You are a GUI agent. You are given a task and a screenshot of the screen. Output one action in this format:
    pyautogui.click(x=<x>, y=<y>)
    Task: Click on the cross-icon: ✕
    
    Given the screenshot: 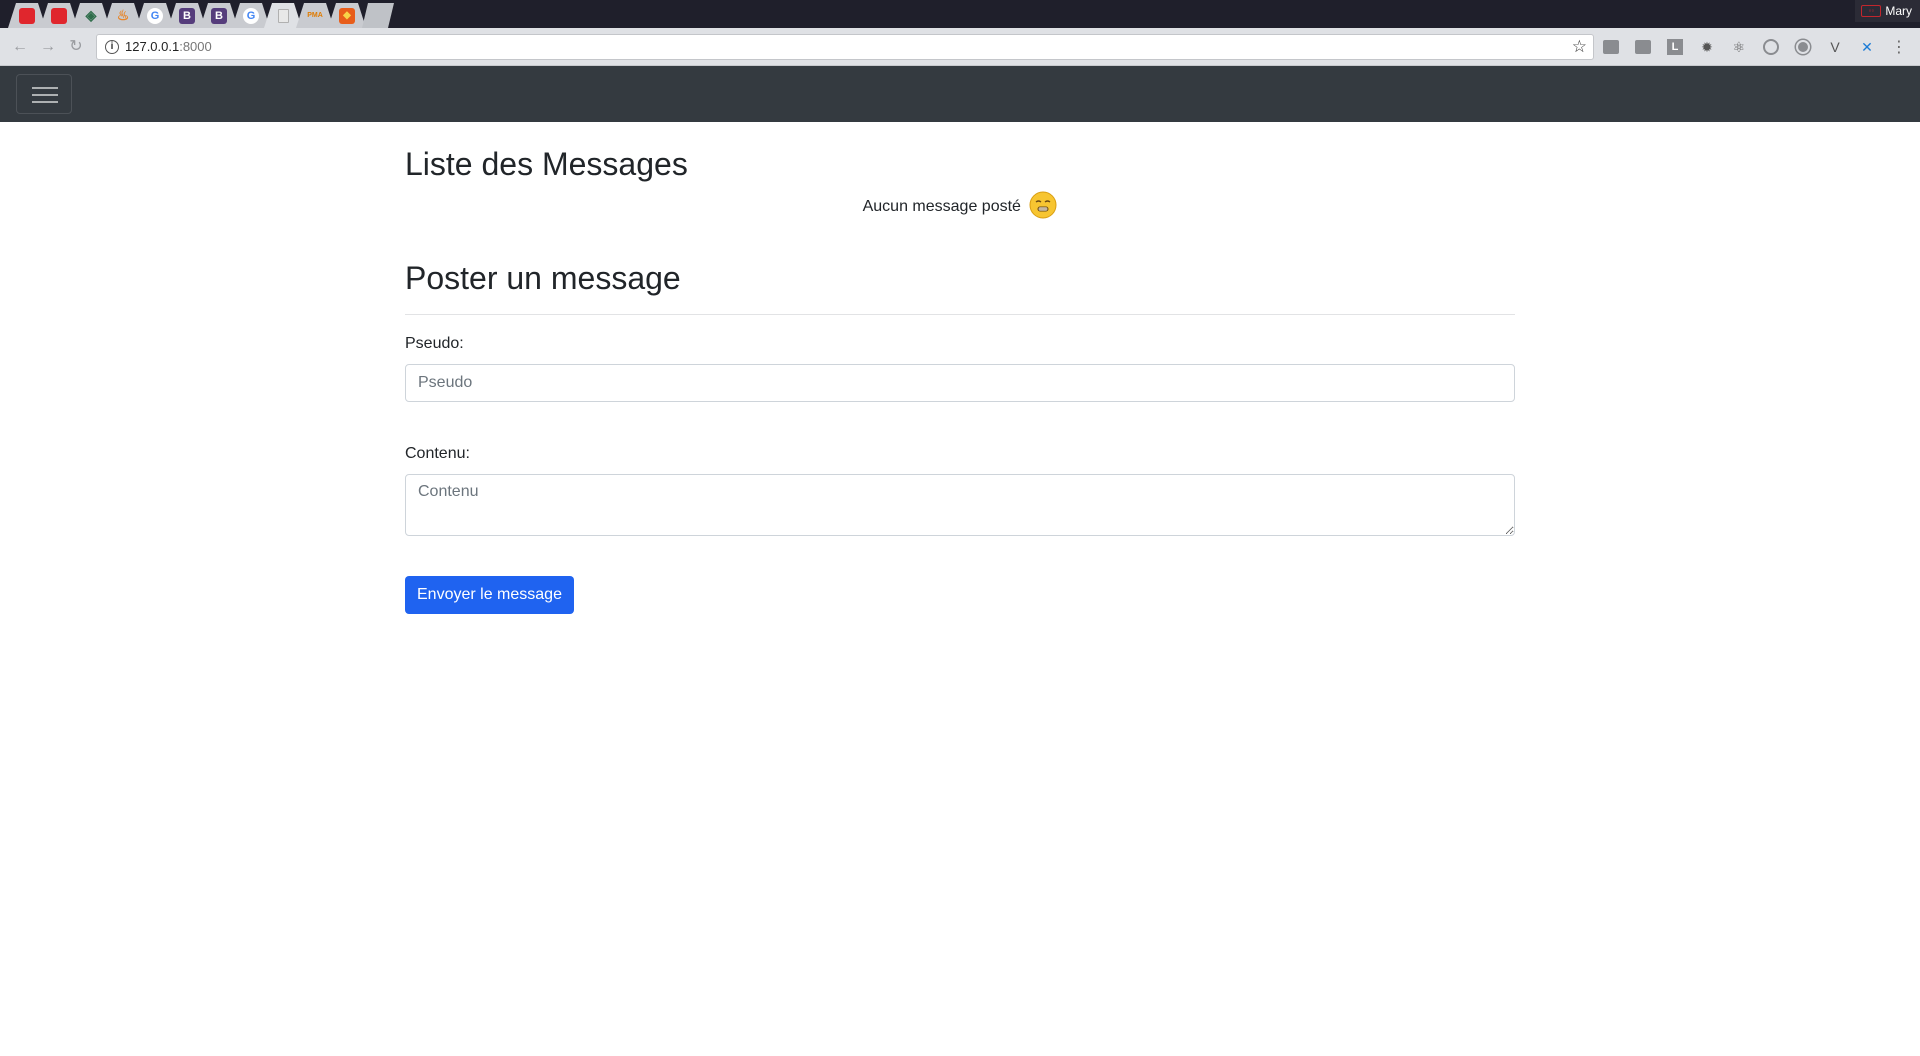 What is the action you would take?
    pyautogui.click(x=1867, y=47)
    